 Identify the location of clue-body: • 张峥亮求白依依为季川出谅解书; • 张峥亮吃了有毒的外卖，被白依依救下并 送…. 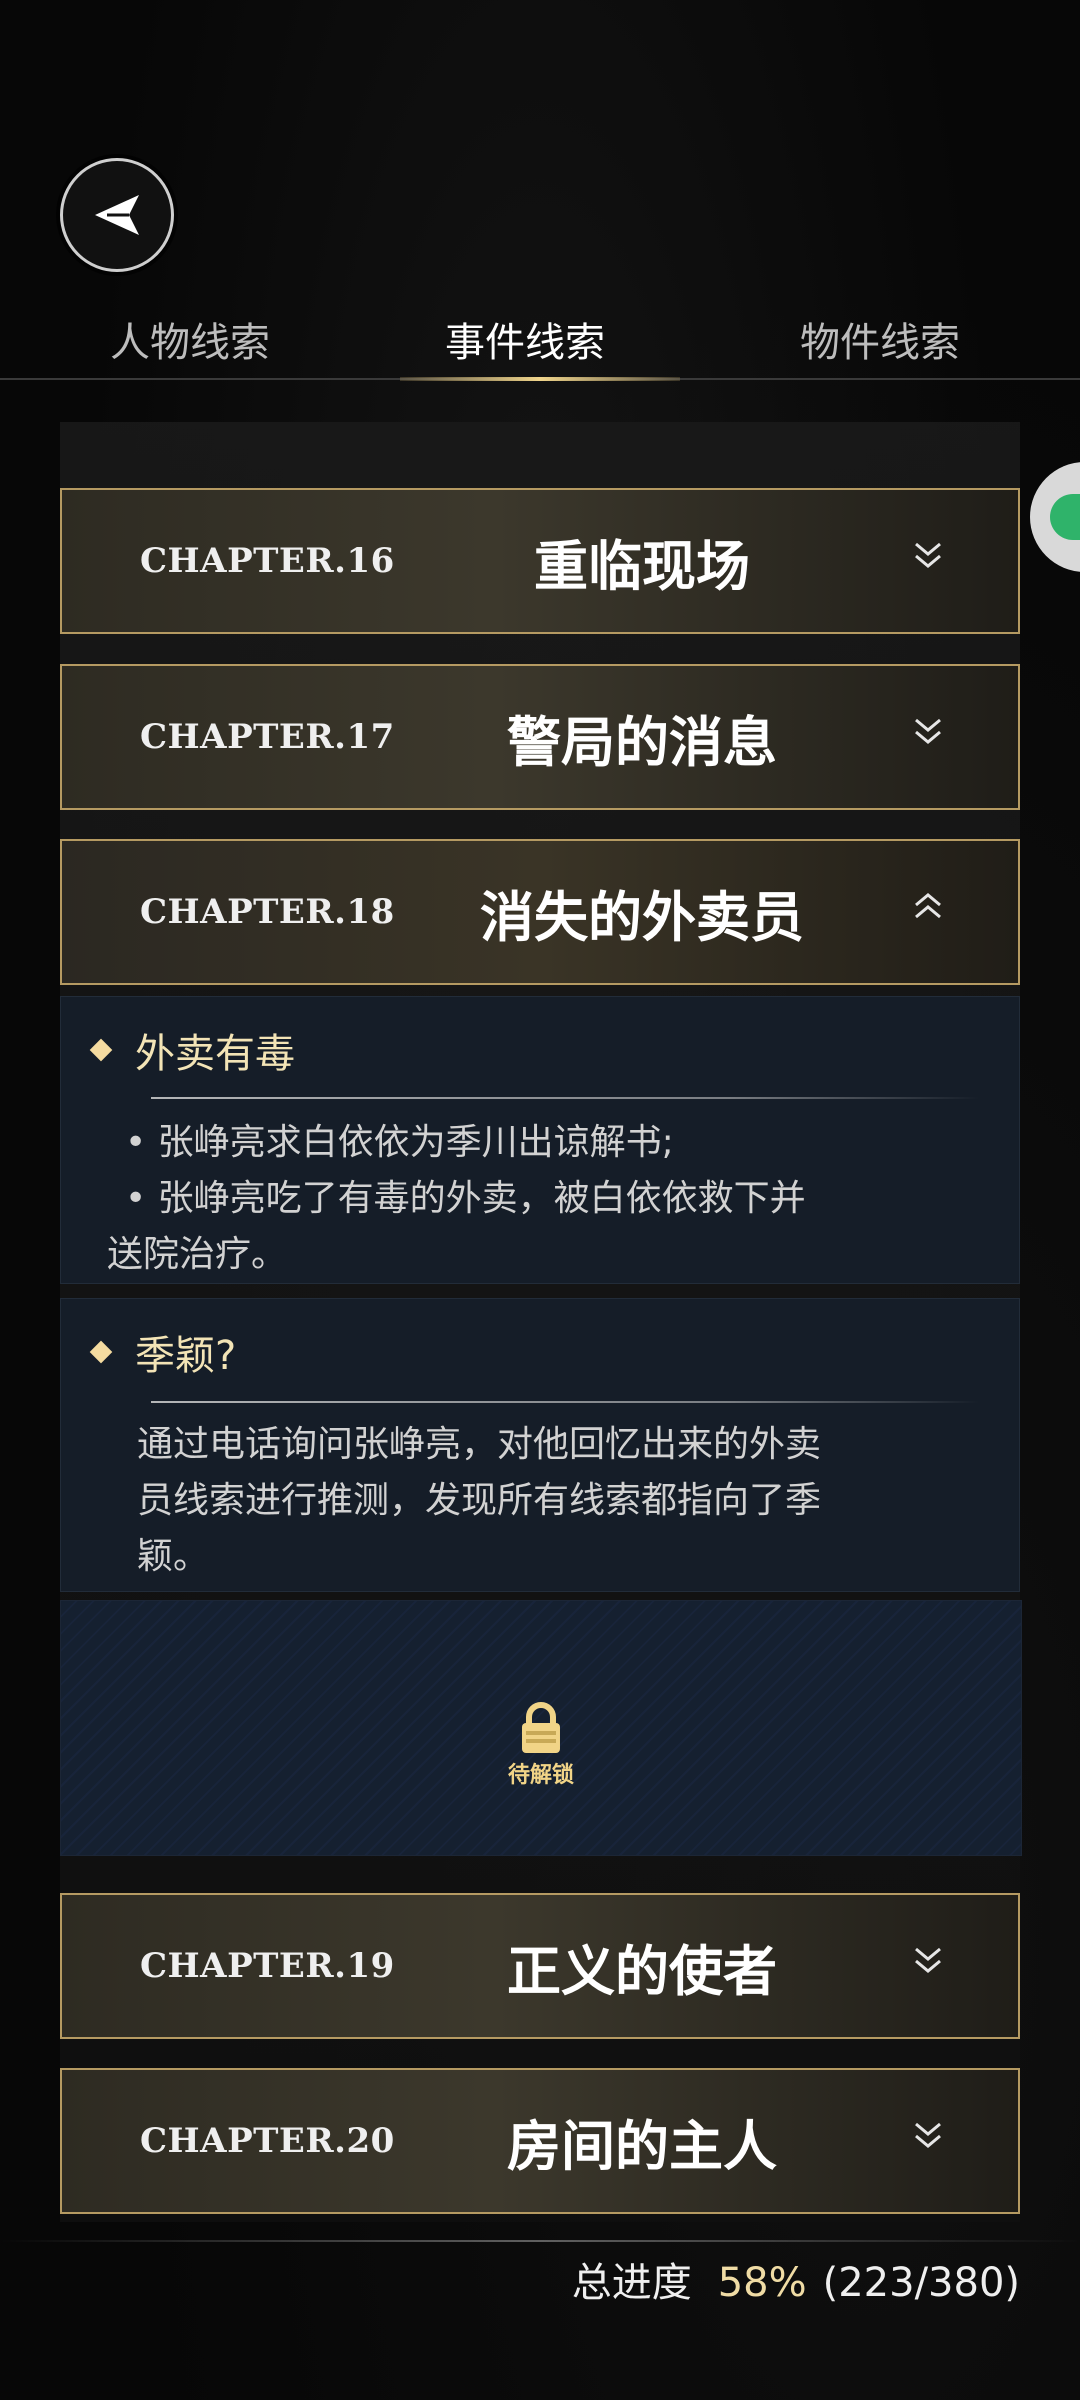
(543, 1199).